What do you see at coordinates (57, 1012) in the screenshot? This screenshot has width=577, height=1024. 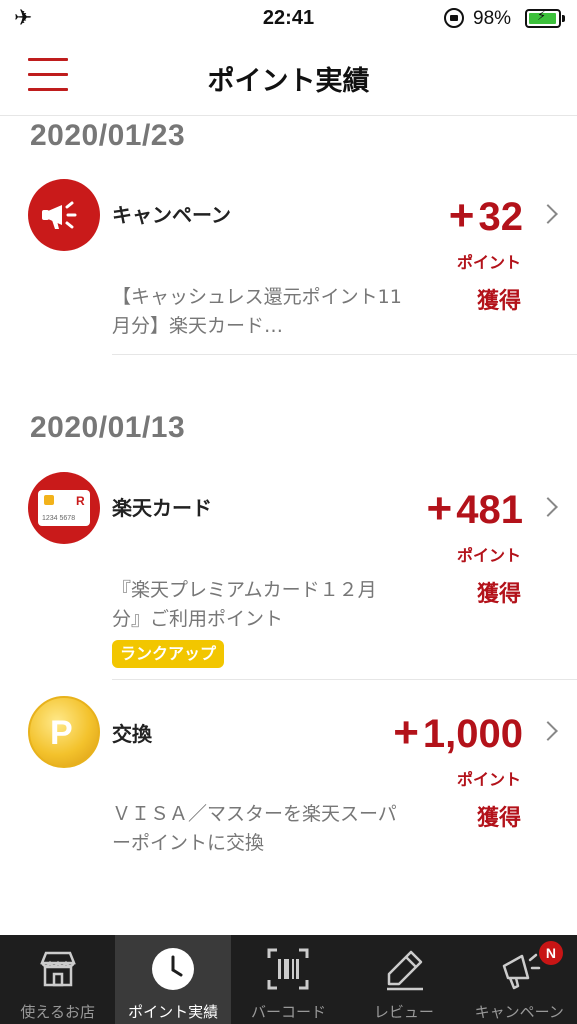 I see `tab-label: 使えるお店` at bounding box center [57, 1012].